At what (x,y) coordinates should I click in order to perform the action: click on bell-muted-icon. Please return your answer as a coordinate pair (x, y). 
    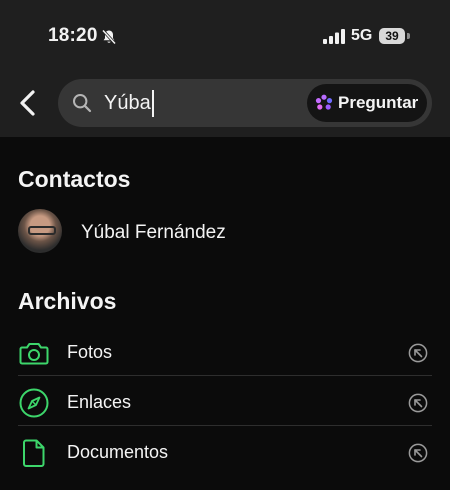
    Looking at the image, I should click on (109, 37).